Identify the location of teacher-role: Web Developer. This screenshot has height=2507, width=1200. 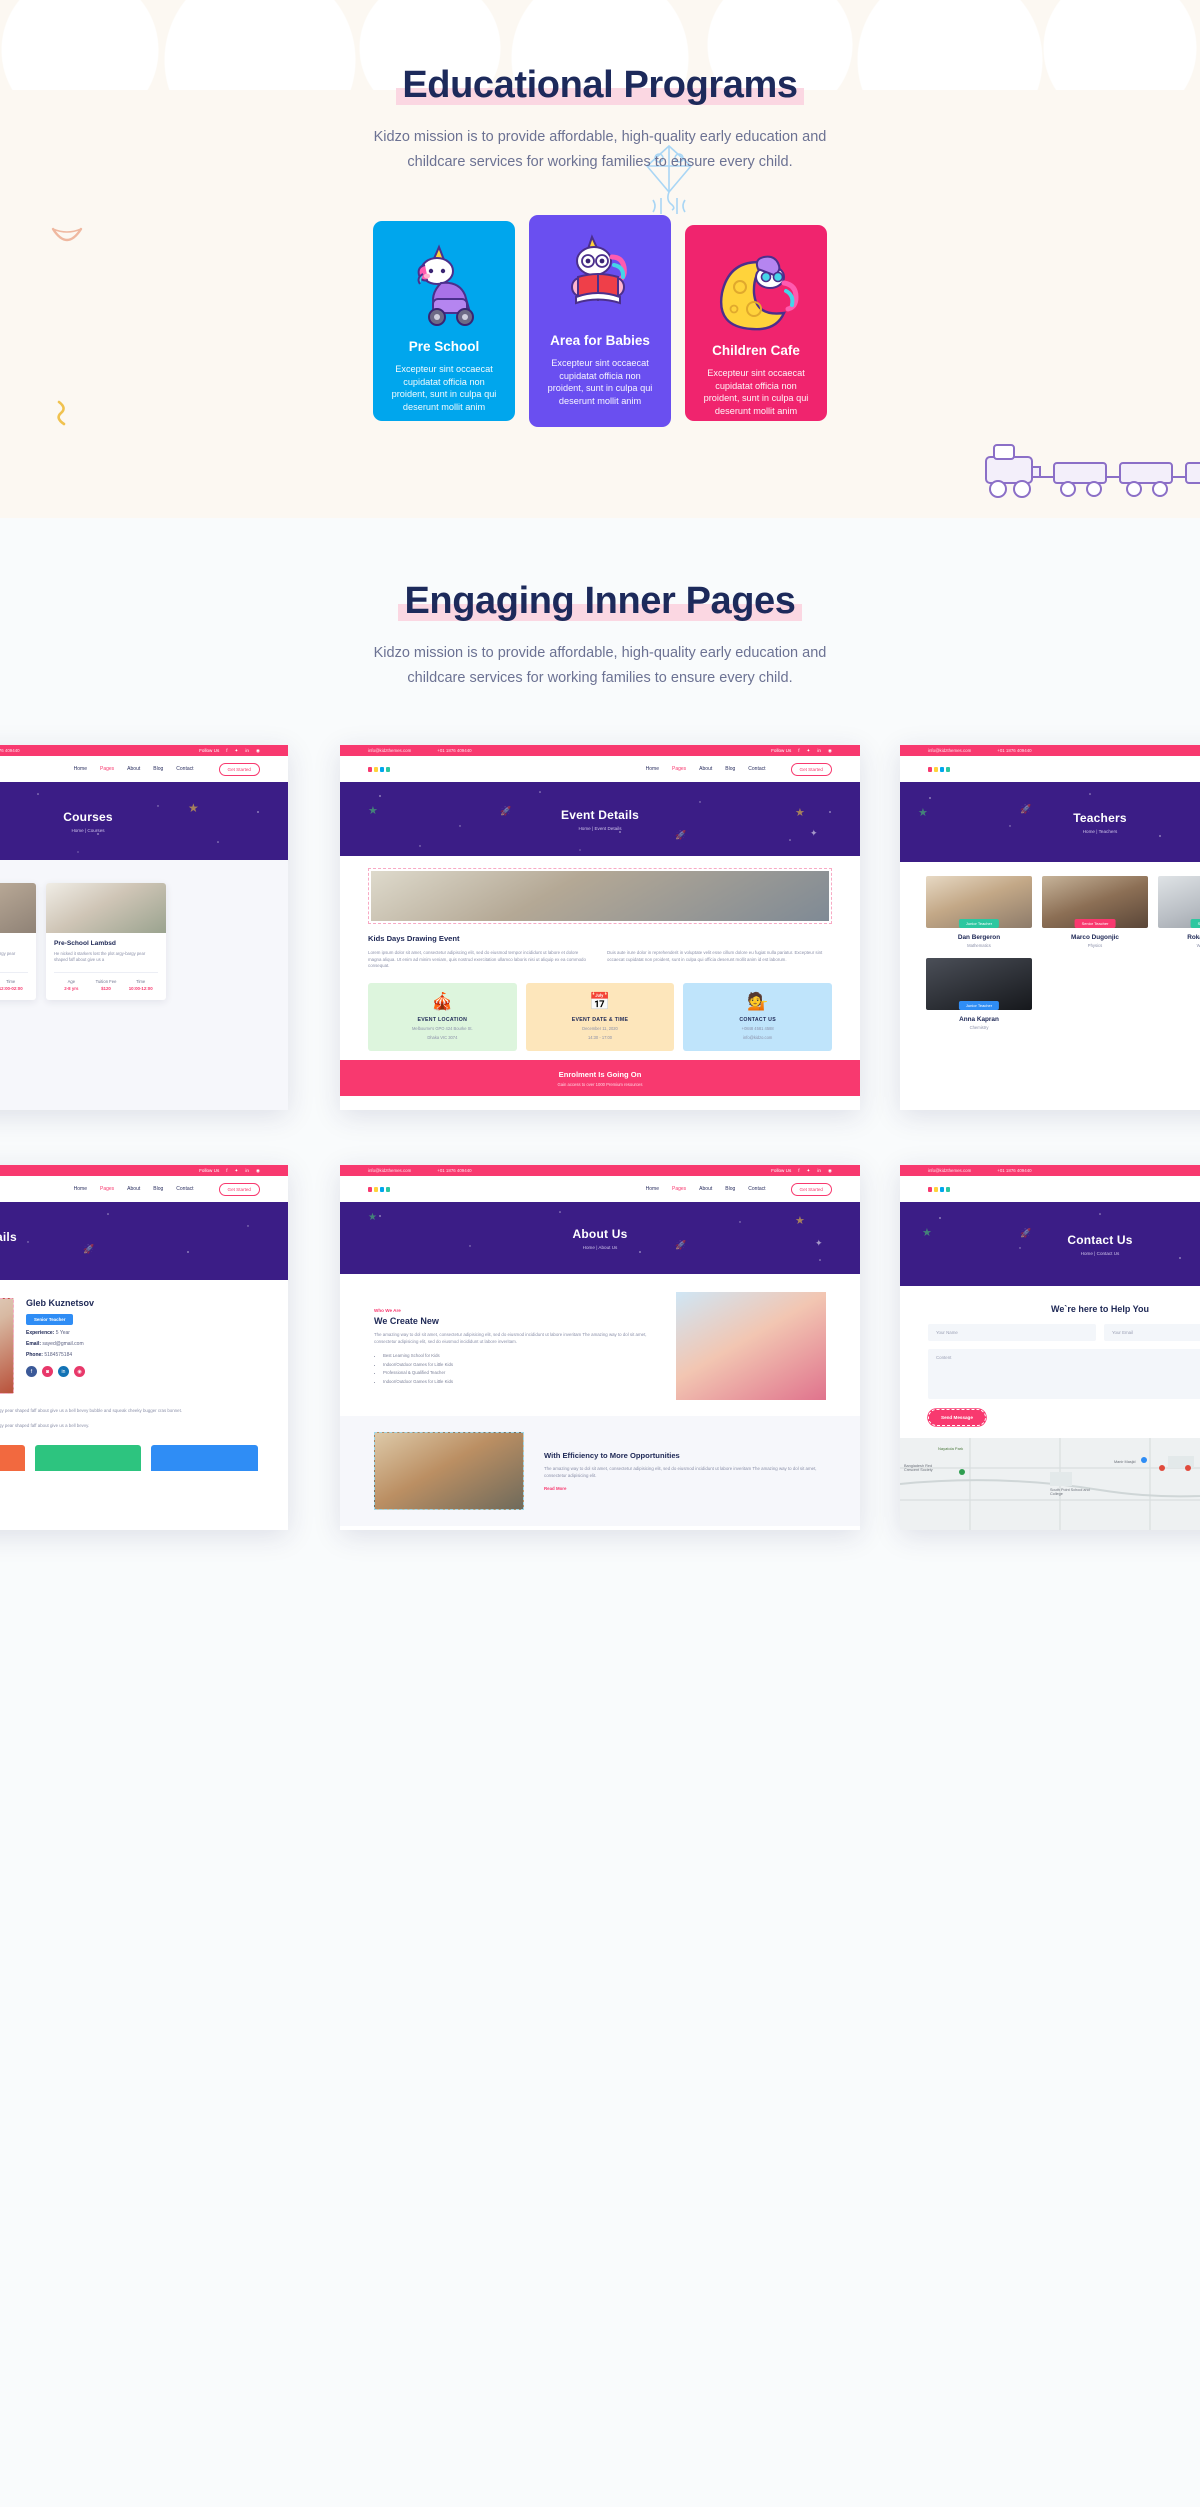
(1198, 945).